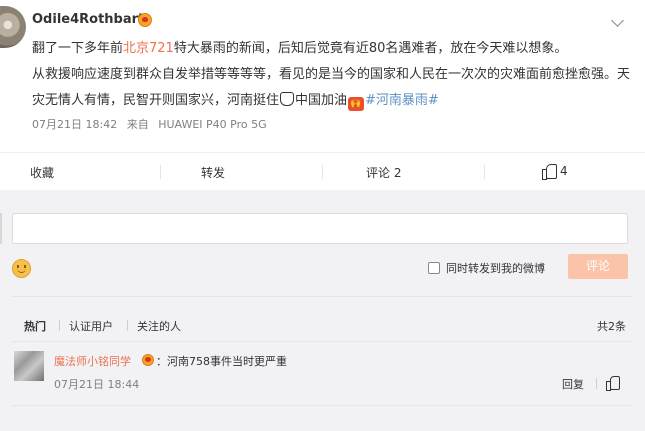 This screenshot has width=645, height=431. Describe the element at coordinates (1, 228) in the screenshot. I see `input-edge` at that location.